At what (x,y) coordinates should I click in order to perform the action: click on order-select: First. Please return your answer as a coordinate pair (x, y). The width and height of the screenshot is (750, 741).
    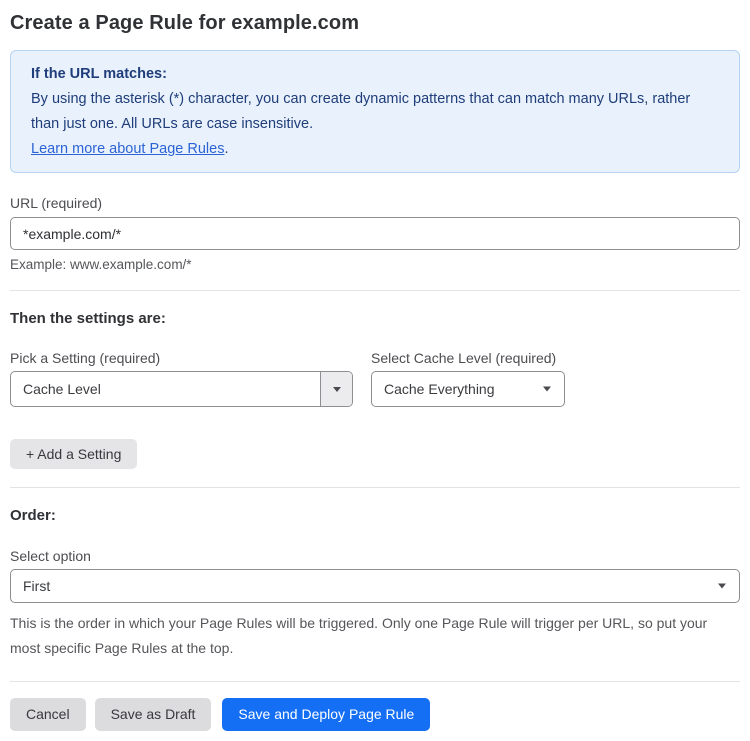
    Looking at the image, I should click on (375, 586).